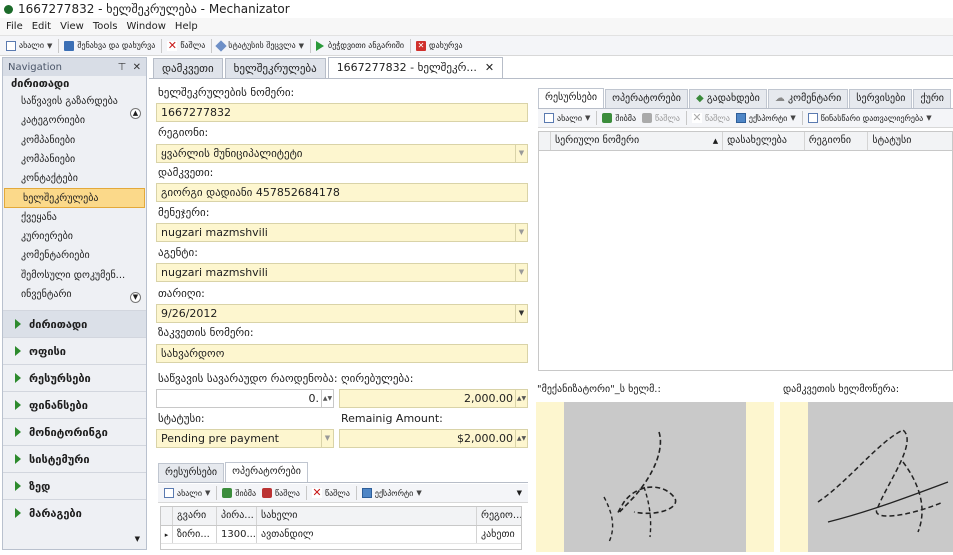 The image size is (953, 555). Describe the element at coordinates (29, 45) in the screenshot. I see `new-button: ახალი ▼` at that location.